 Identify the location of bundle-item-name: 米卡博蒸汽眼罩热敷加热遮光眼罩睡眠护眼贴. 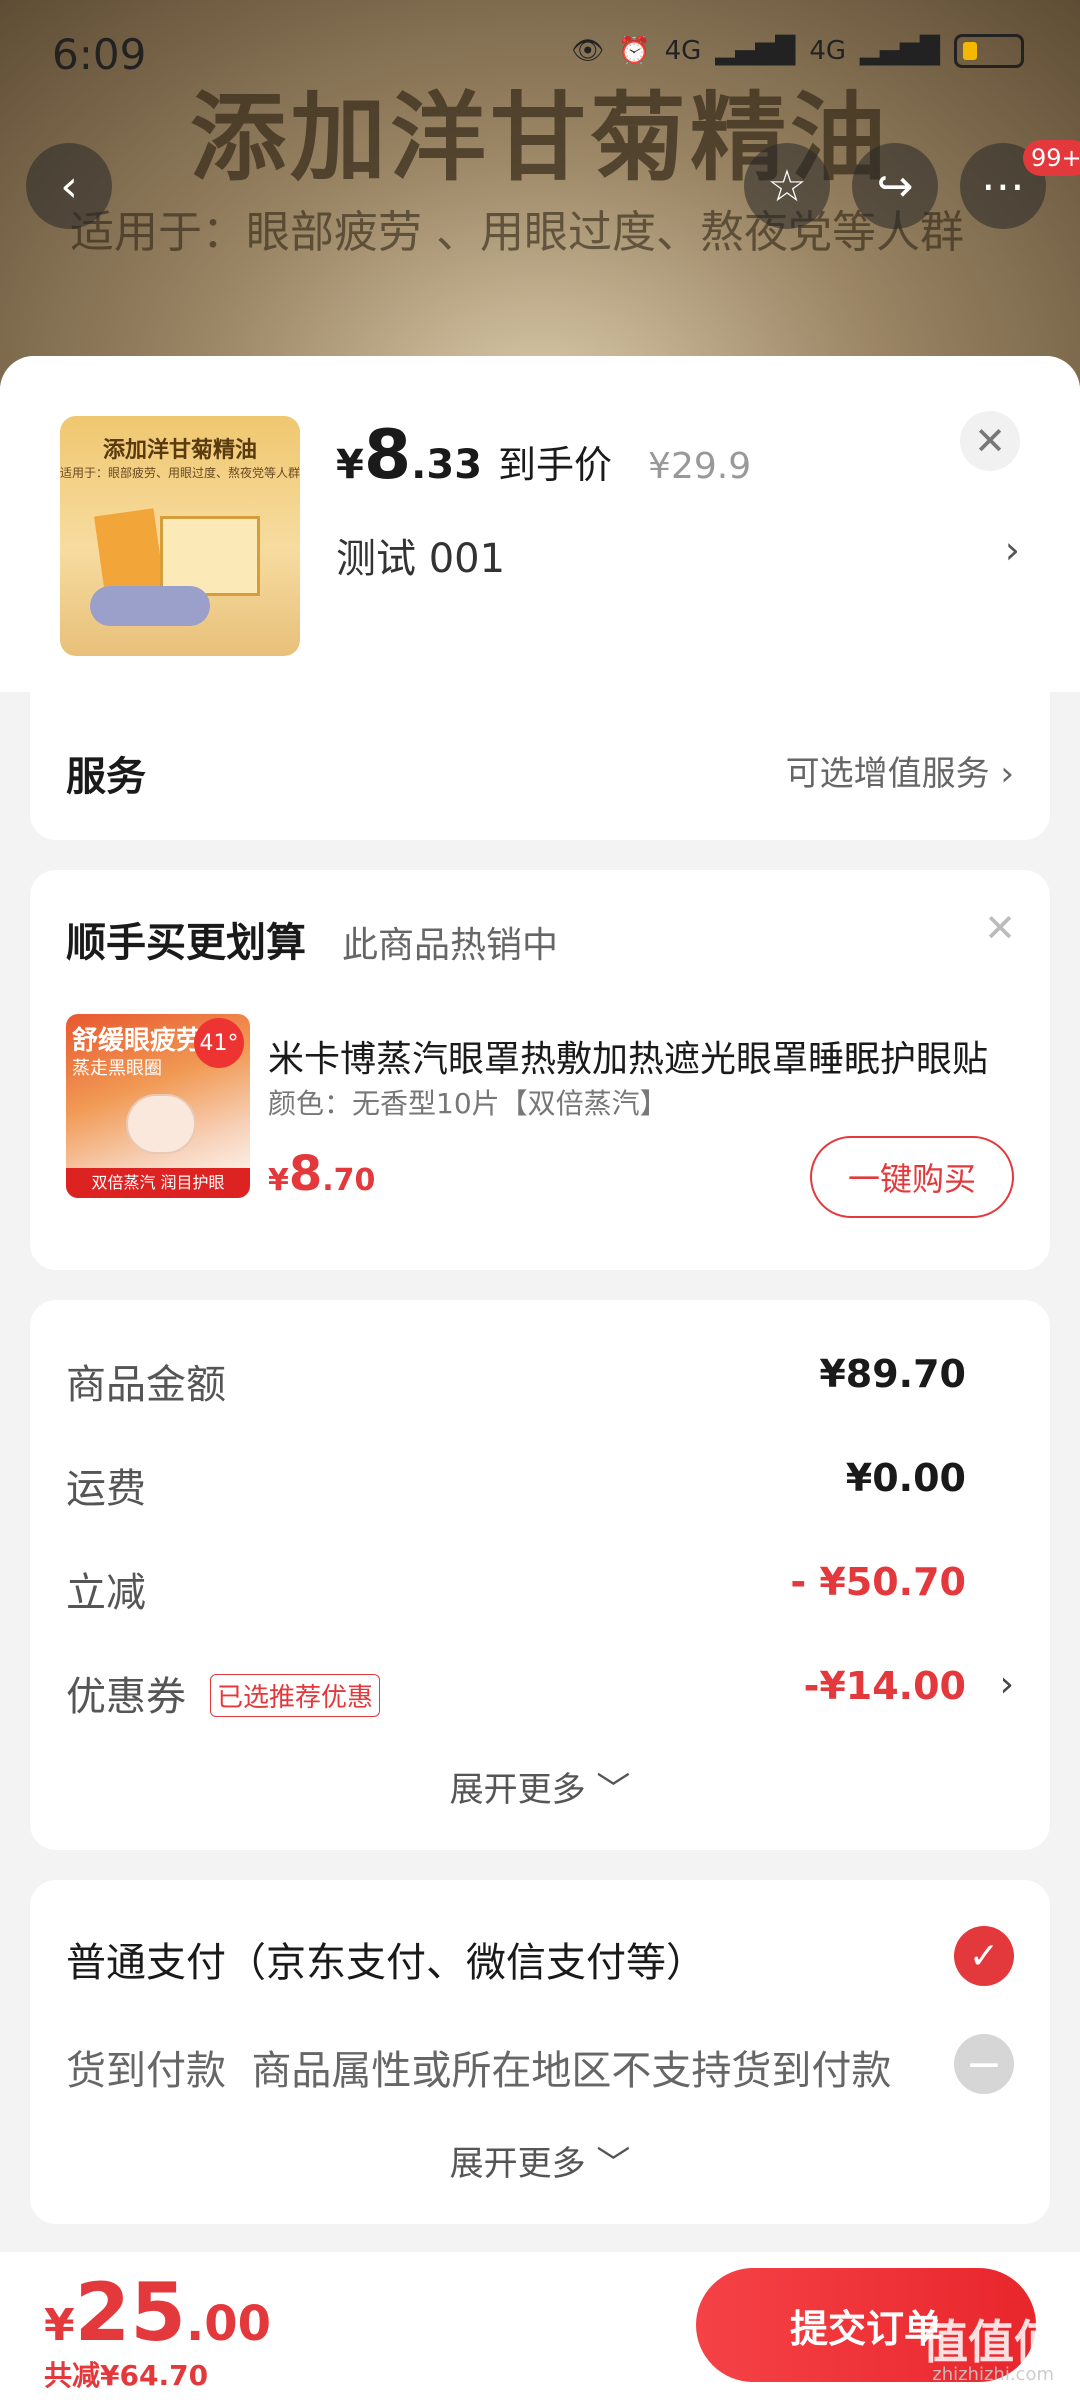
(653, 1056).